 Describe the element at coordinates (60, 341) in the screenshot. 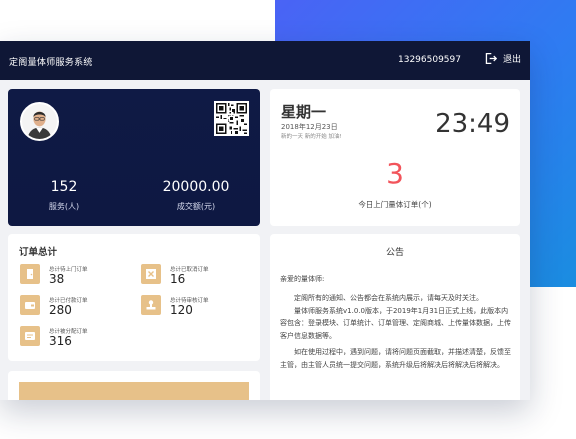

I see `summary-value: 316` at that location.